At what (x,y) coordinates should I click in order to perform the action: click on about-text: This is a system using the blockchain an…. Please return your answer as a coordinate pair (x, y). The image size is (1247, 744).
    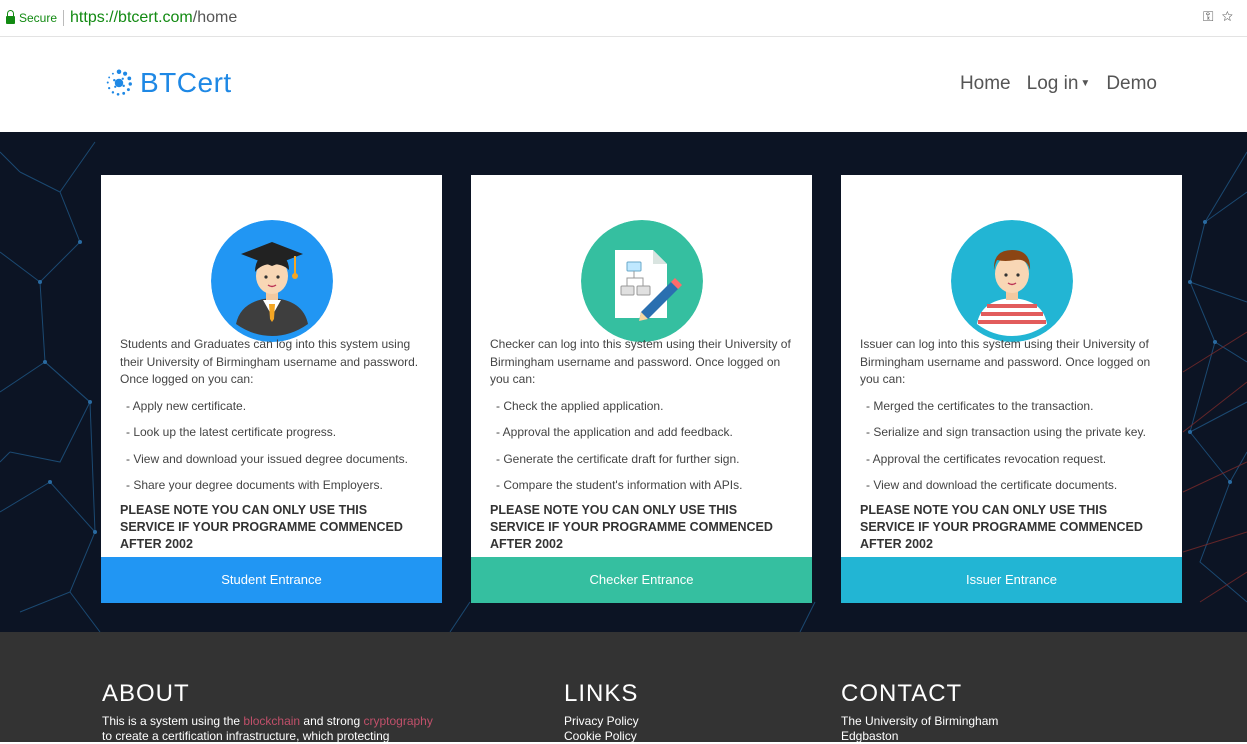
    Looking at the image, I should click on (282, 721).